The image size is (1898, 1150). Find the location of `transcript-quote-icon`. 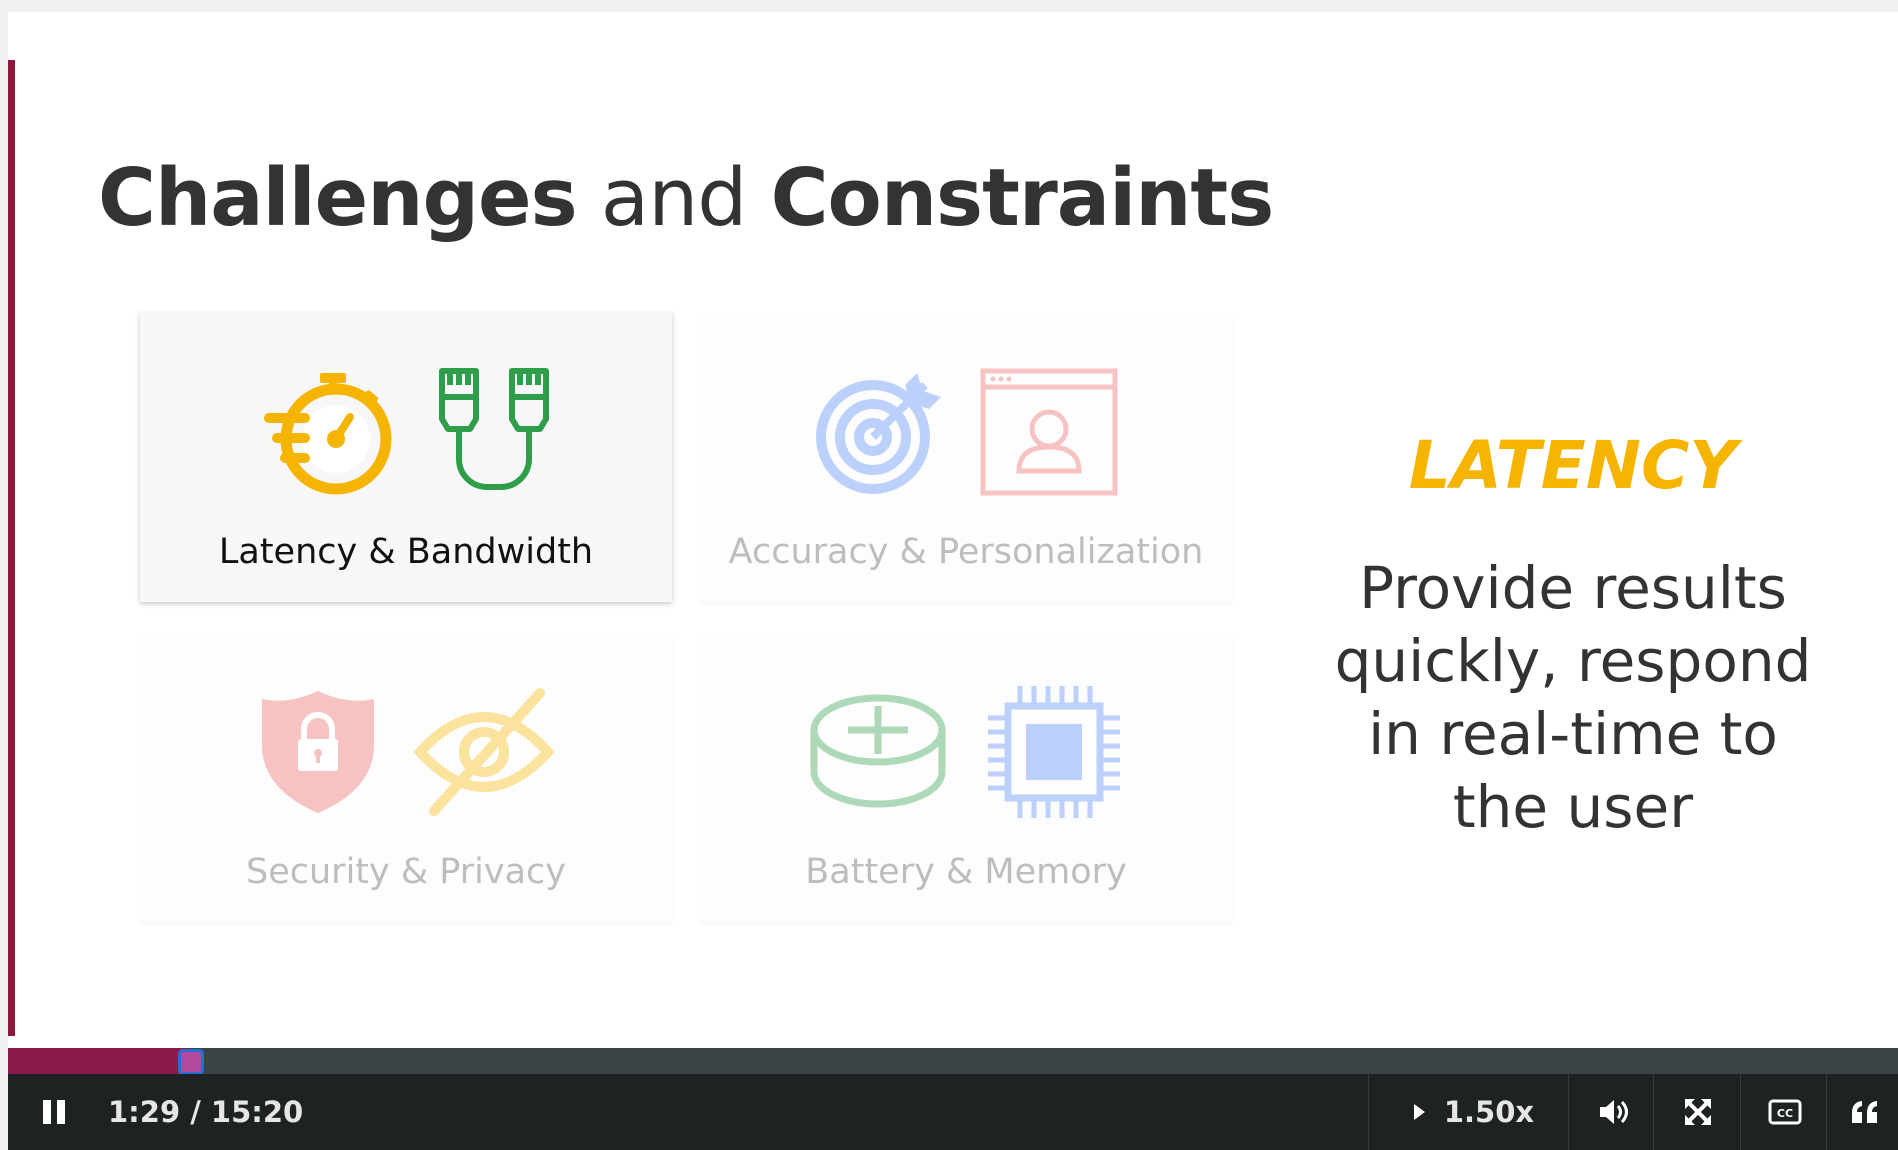

transcript-quote-icon is located at coordinates (1864, 1112).